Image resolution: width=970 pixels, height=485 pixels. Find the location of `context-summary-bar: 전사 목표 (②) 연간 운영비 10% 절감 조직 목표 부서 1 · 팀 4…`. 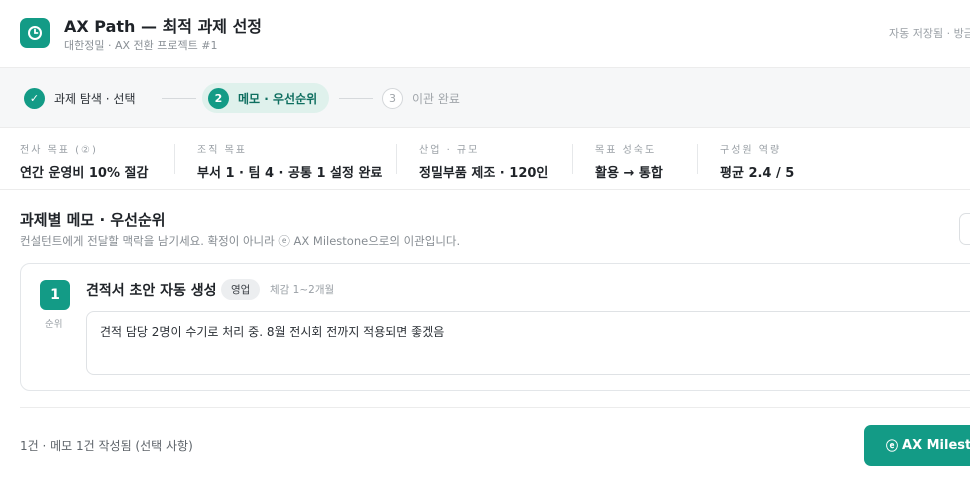

context-summary-bar: 전사 목표 (②) 연간 운영비 10% 절감 조직 목표 부서 1 · 팀 4… is located at coordinates (485, 159).